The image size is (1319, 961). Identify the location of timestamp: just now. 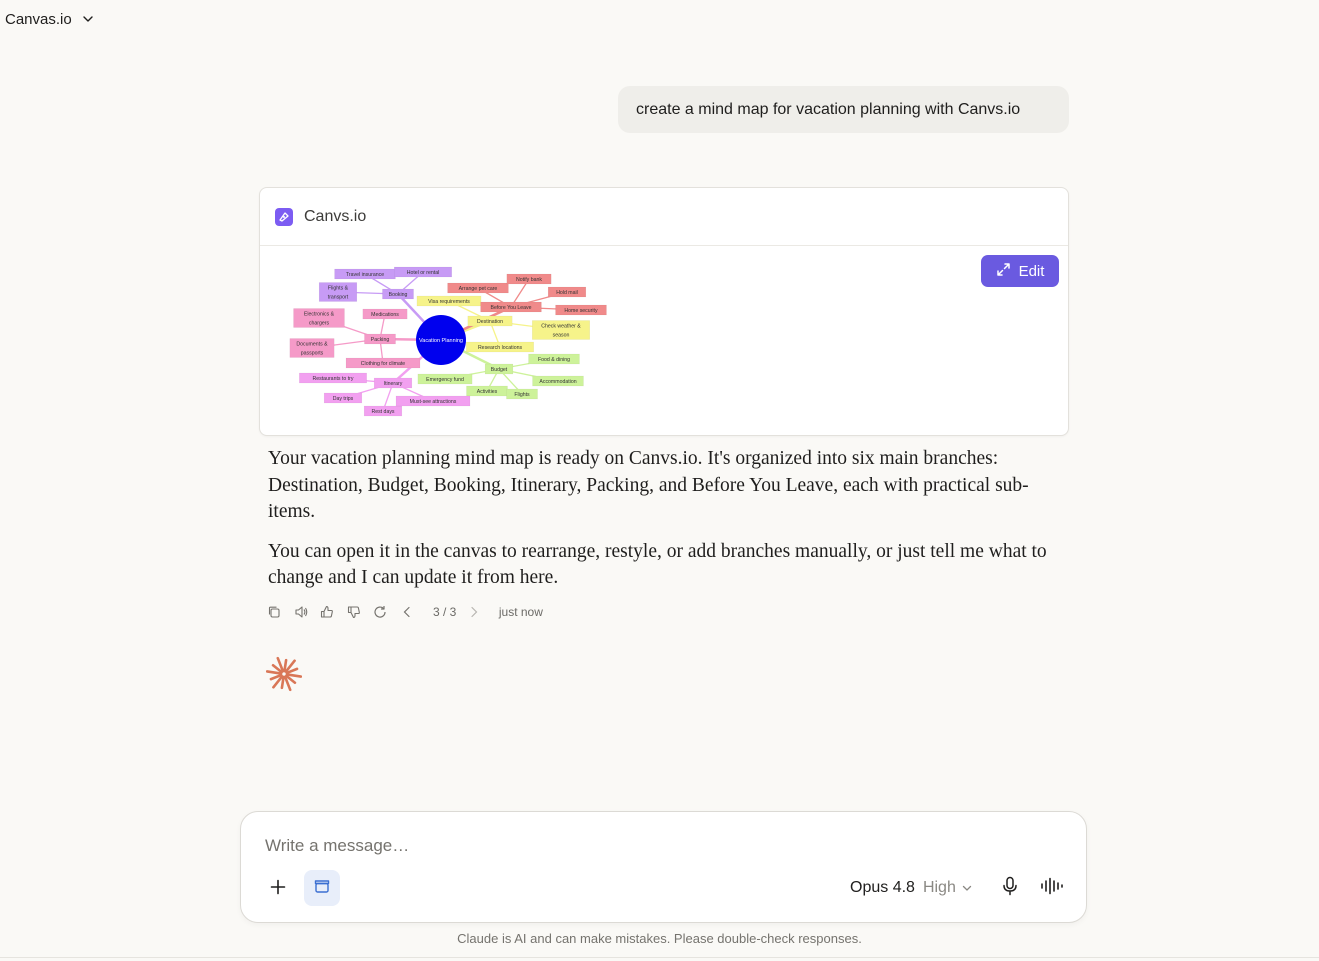
(520, 612).